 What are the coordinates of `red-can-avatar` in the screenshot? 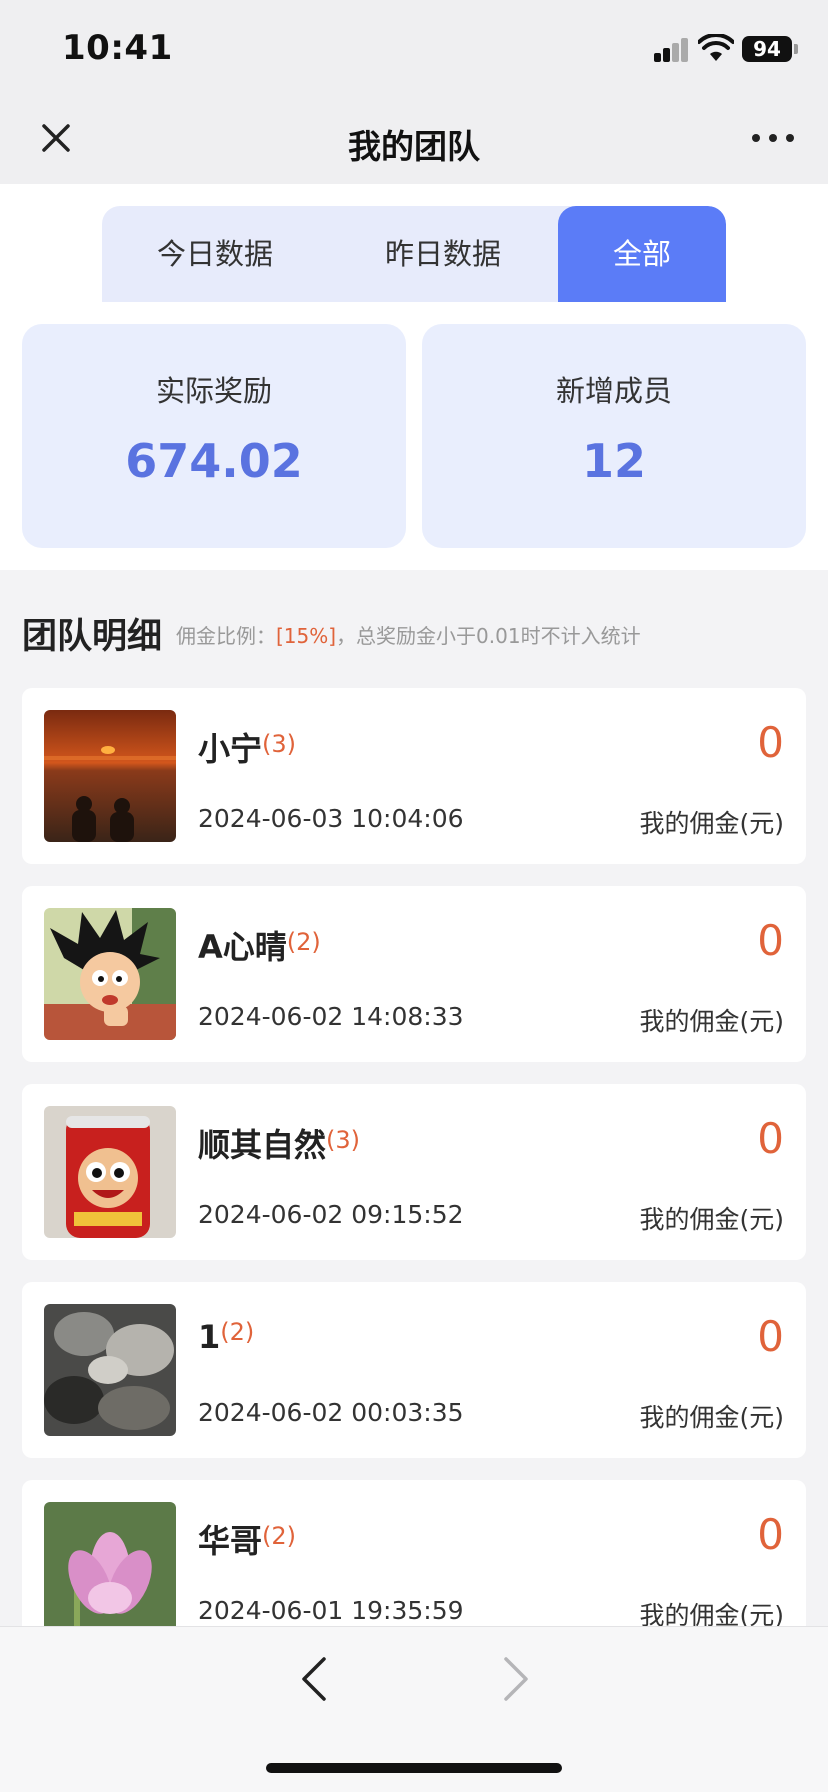 It's located at (110, 1172).